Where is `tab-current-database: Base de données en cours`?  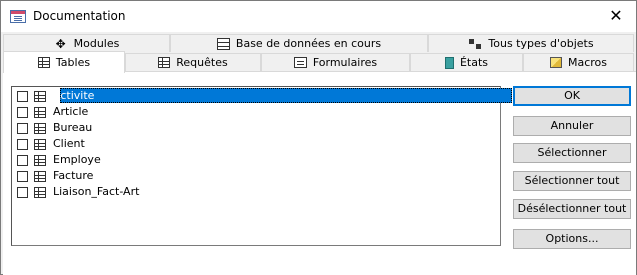
tab-current-database: Base de données en cours is located at coordinates (299, 43).